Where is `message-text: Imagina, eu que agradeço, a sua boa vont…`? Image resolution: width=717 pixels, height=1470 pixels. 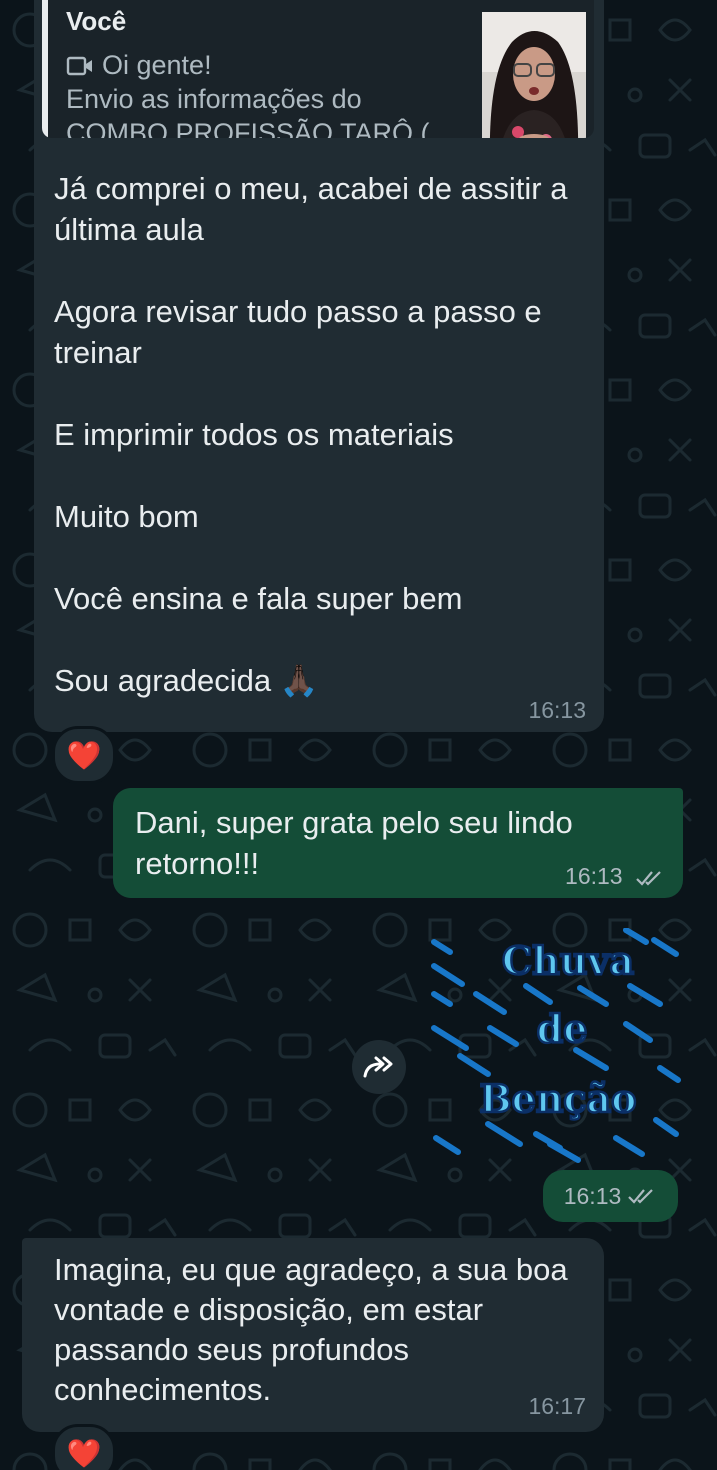 message-text: Imagina, eu que agradeço, a sua boa vont… is located at coordinates (311, 1329).